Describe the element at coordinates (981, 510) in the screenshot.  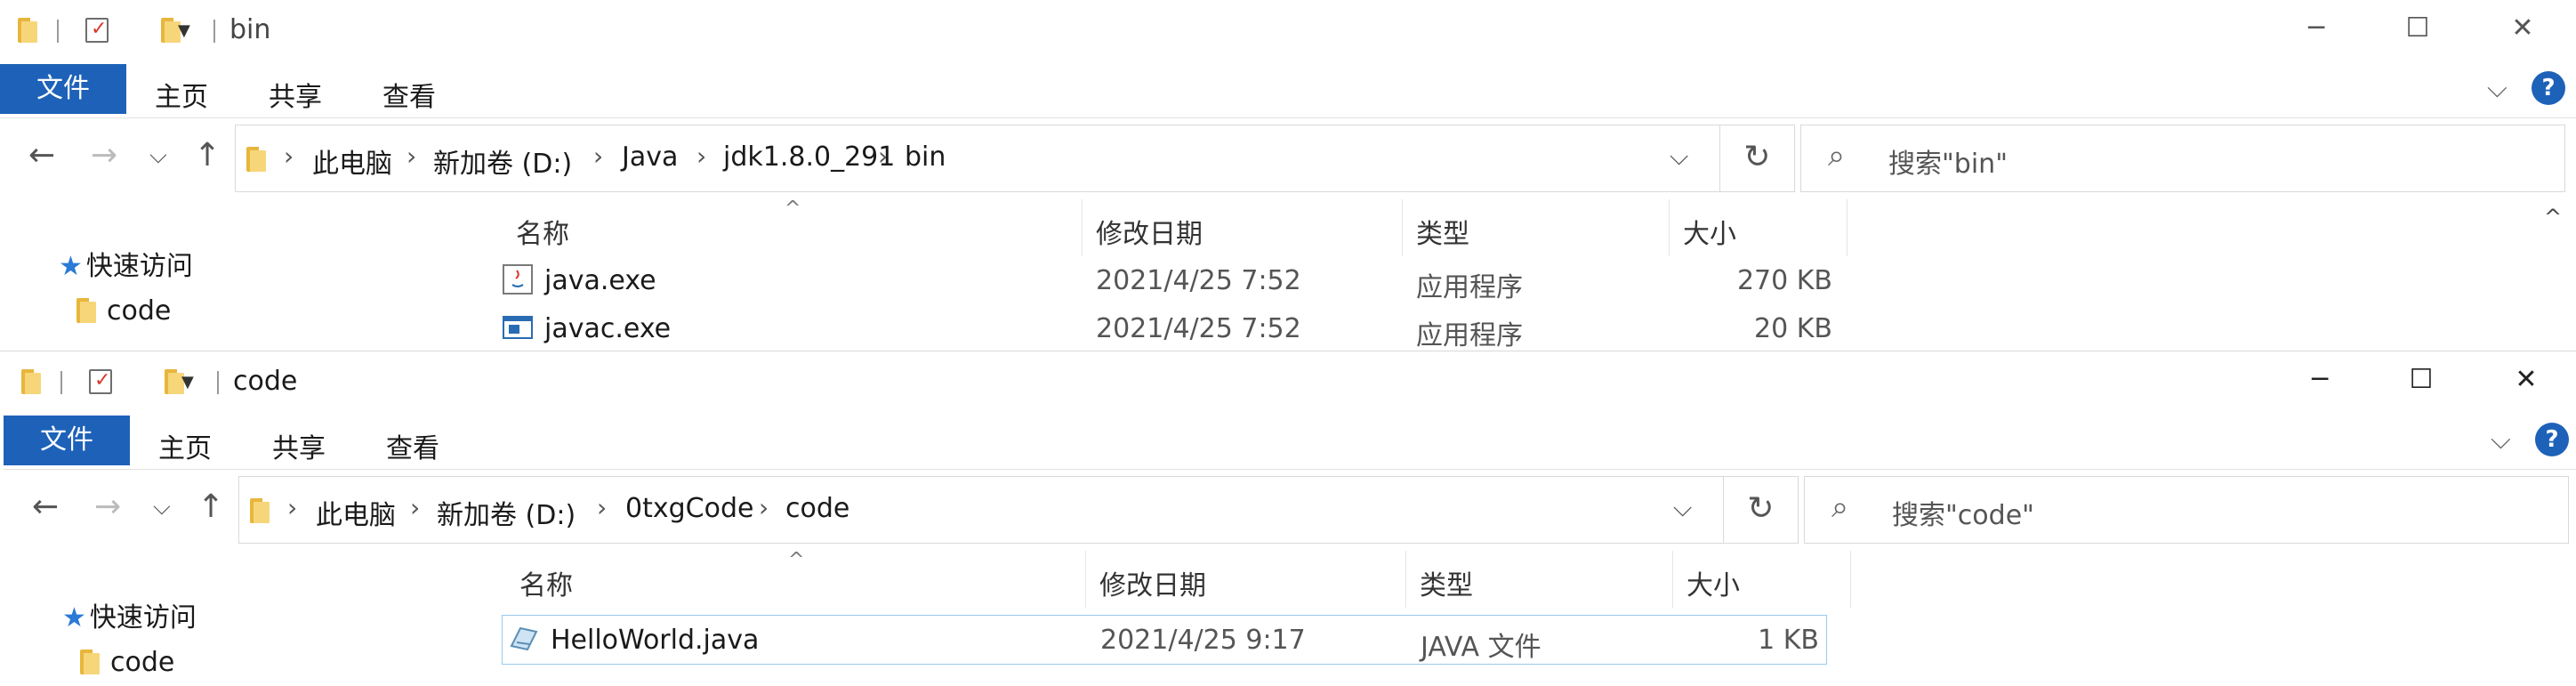
I see `address-bar: › 此电脑 › 新加卷 (D:) › 0txgCode › code ⌵` at that location.